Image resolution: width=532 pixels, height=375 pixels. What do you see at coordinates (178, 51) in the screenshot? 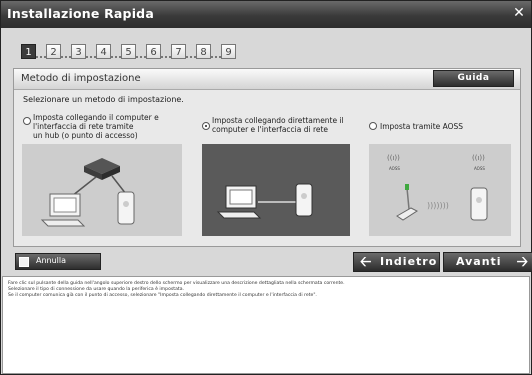
I see `step-7: 7` at bounding box center [178, 51].